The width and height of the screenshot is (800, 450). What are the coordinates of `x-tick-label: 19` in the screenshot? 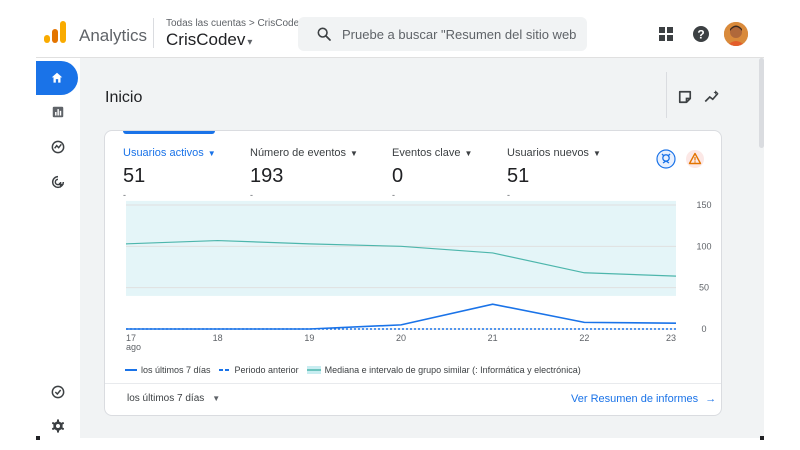 It's located at (309, 338).